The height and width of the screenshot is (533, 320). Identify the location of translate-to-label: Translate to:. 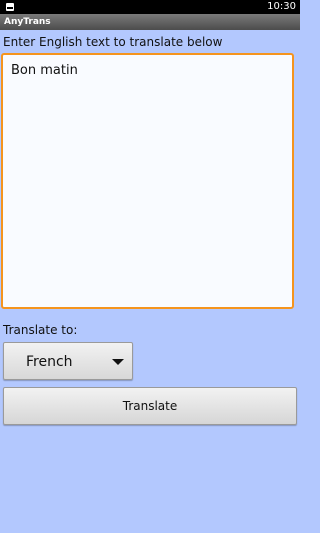
(40, 330).